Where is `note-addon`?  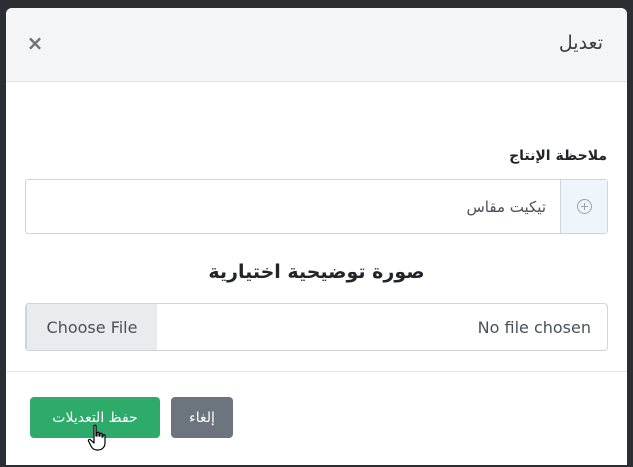
note-addon is located at coordinates (583, 206).